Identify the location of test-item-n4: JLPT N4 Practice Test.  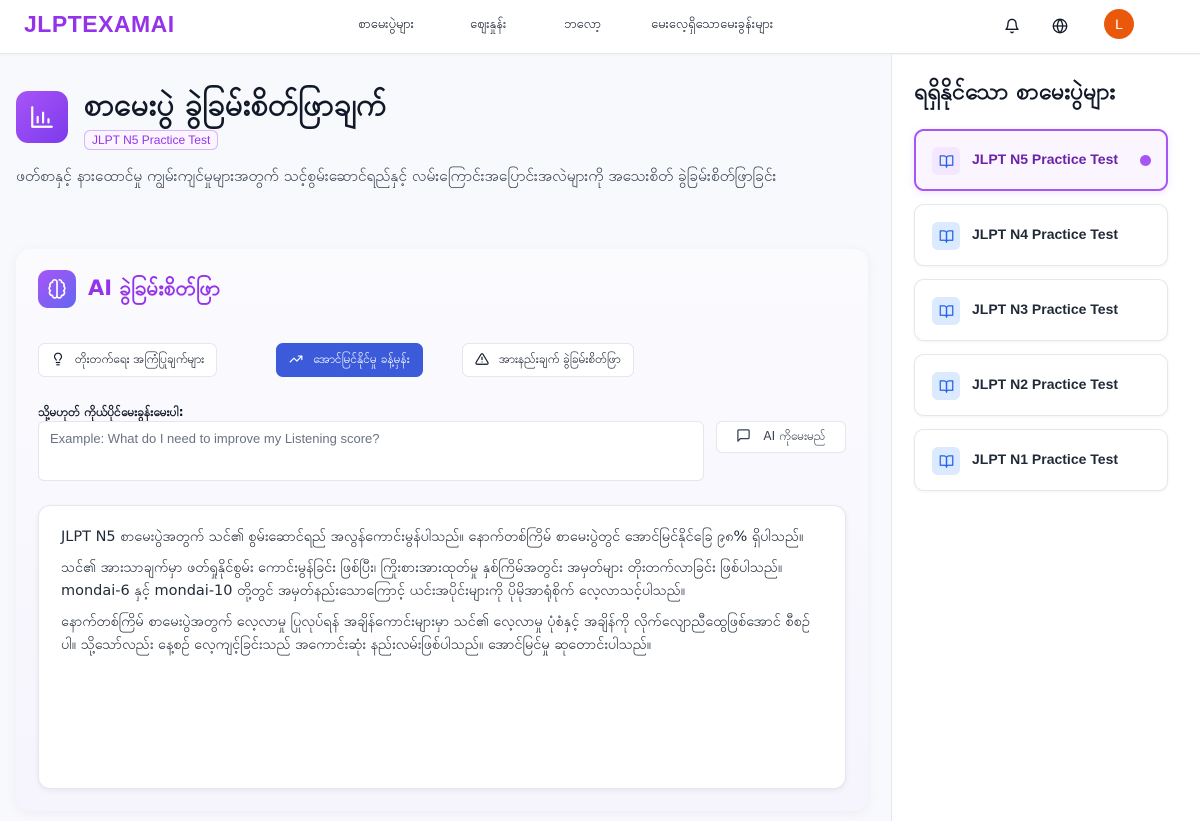
(1041, 235).